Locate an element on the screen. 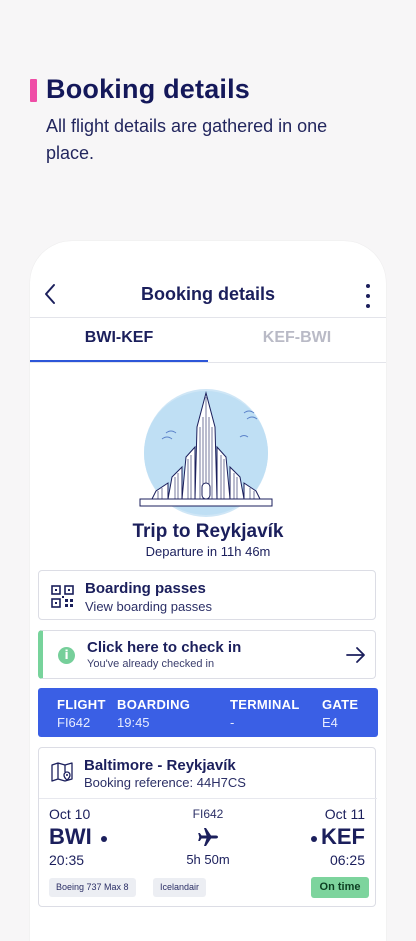 The height and width of the screenshot is (941, 416). gate-value: E4 is located at coordinates (330, 722).